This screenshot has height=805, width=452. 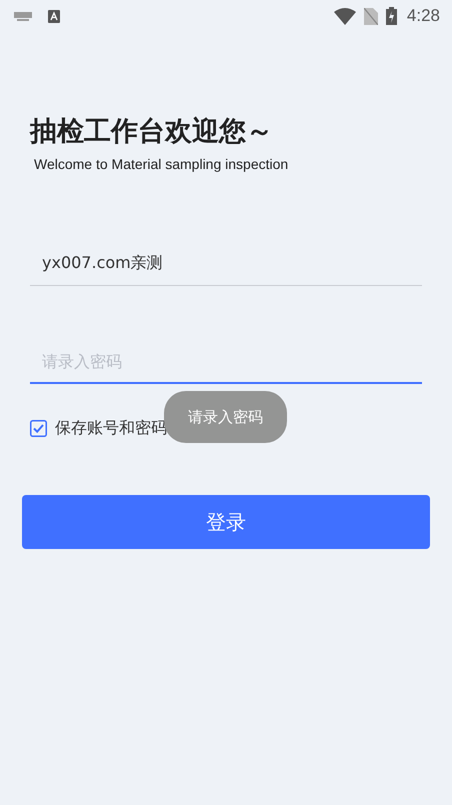 I want to click on welcome-subtitle: Welcome to Material sampling inspection, so click(x=162, y=164).